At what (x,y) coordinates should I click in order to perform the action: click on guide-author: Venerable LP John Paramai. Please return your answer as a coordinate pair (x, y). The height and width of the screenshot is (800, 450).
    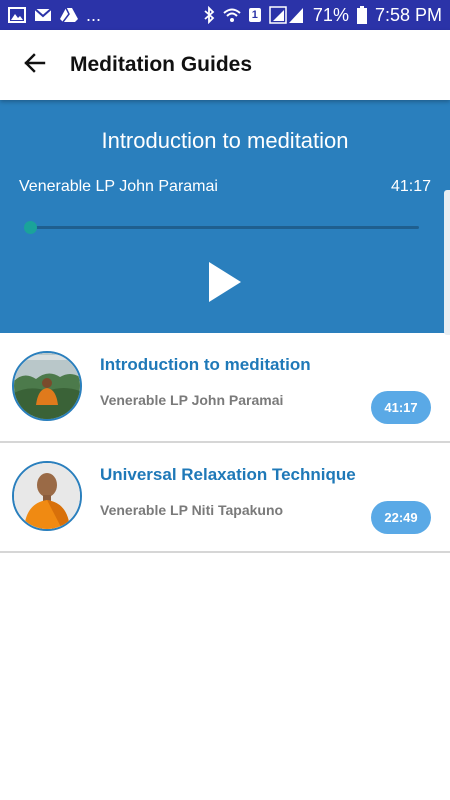
    Looking at the image, I should click on (192, 400).